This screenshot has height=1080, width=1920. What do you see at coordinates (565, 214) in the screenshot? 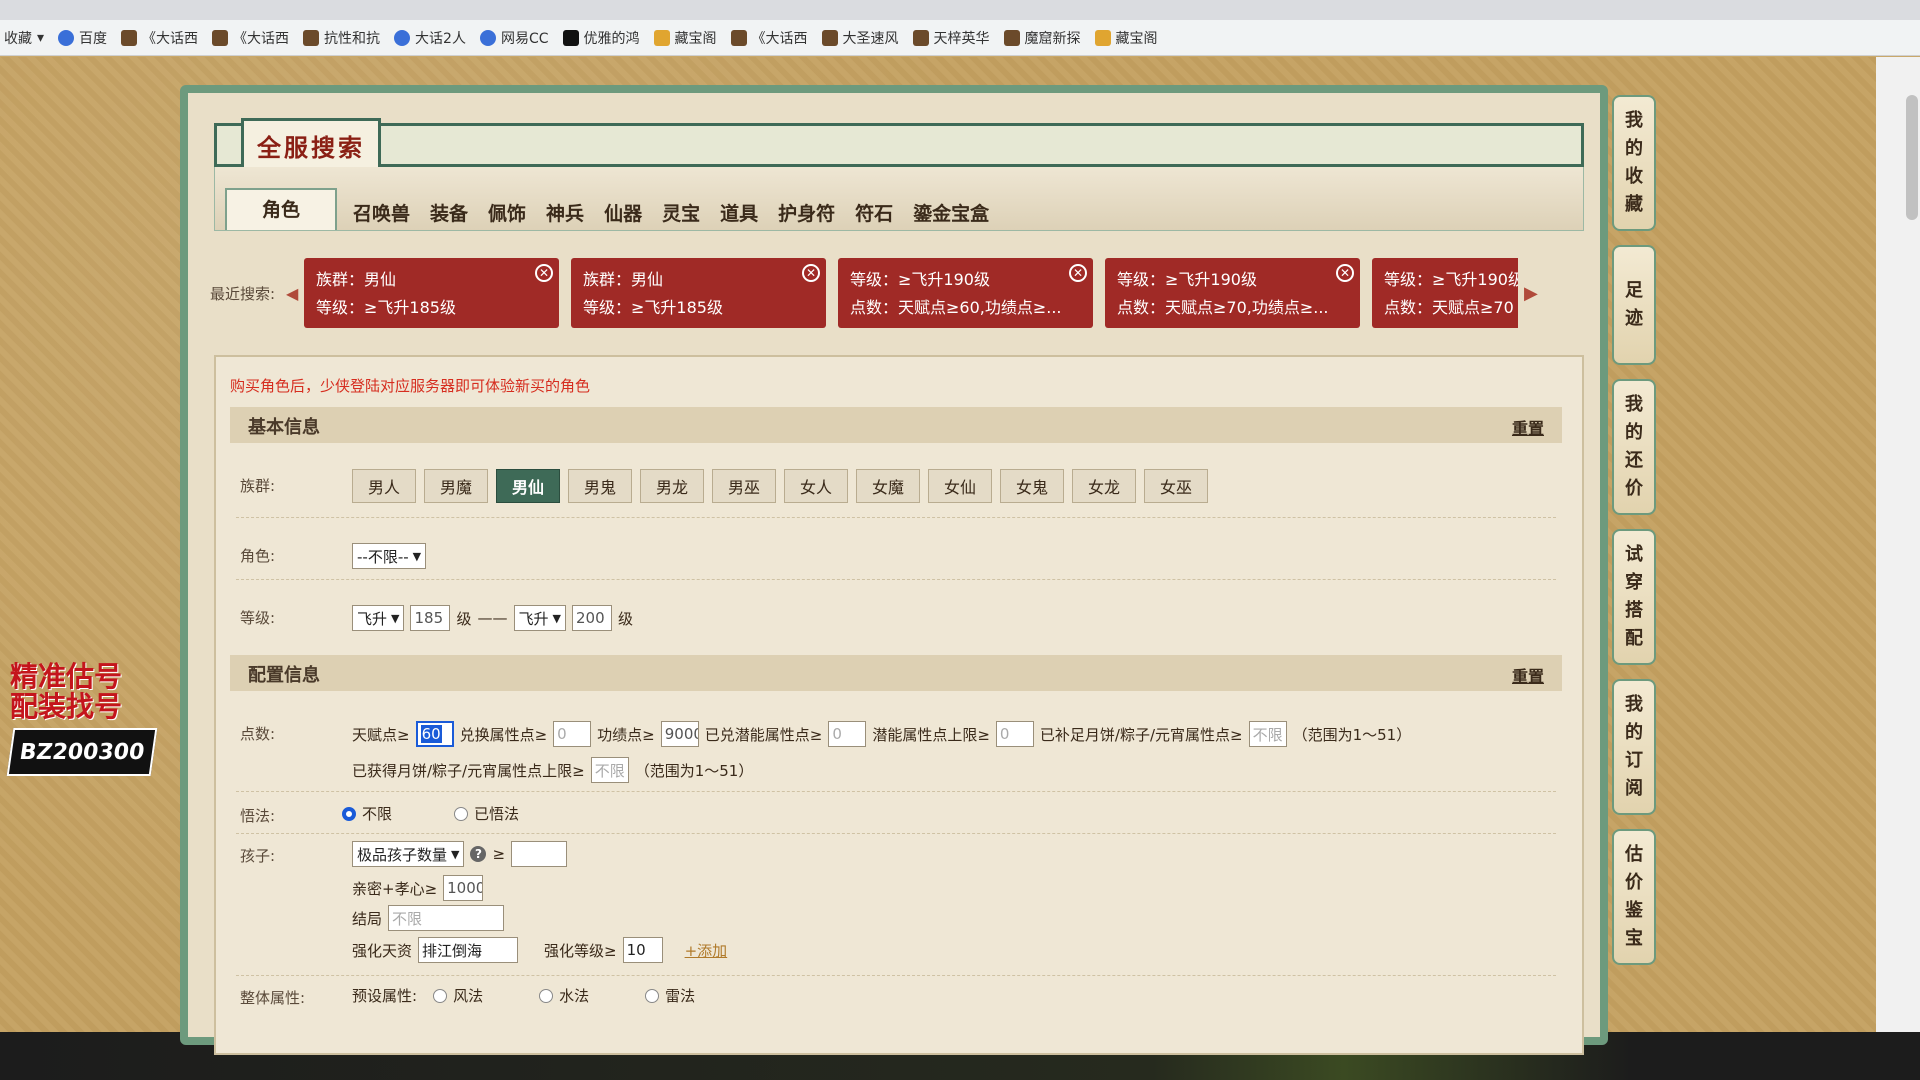
I see `tab-weapon: 神兵` at bounding box center [565, 214].